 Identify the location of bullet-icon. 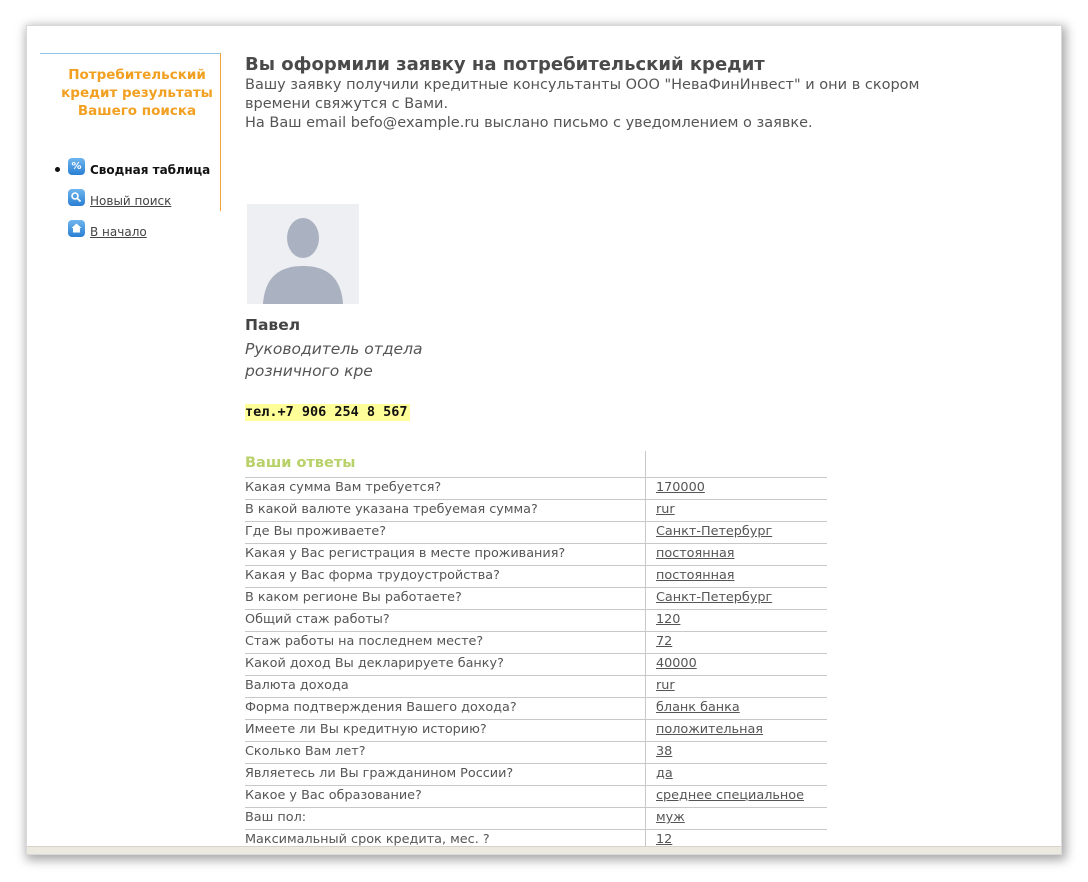
(57, 169).